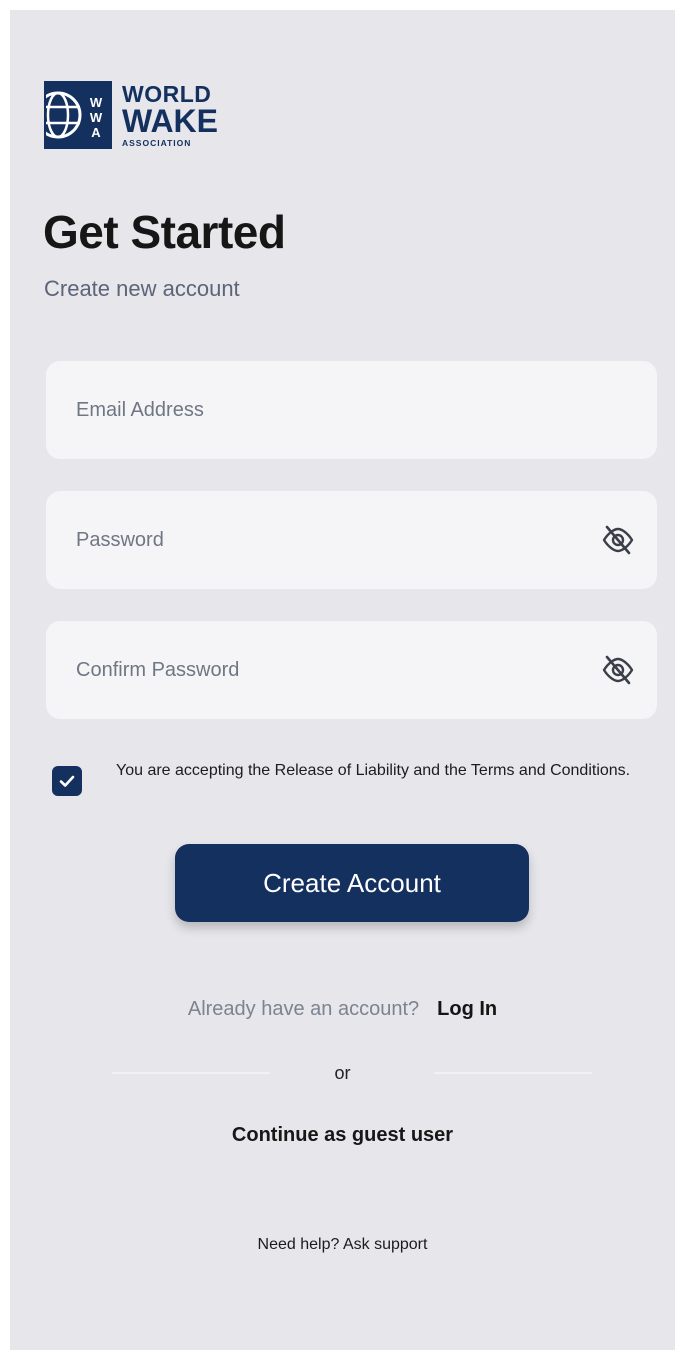  Describe the element at coordinates (342, 1135) in the screenshot. I see `continue-as-guest-link: Continue as guest user` at that location.